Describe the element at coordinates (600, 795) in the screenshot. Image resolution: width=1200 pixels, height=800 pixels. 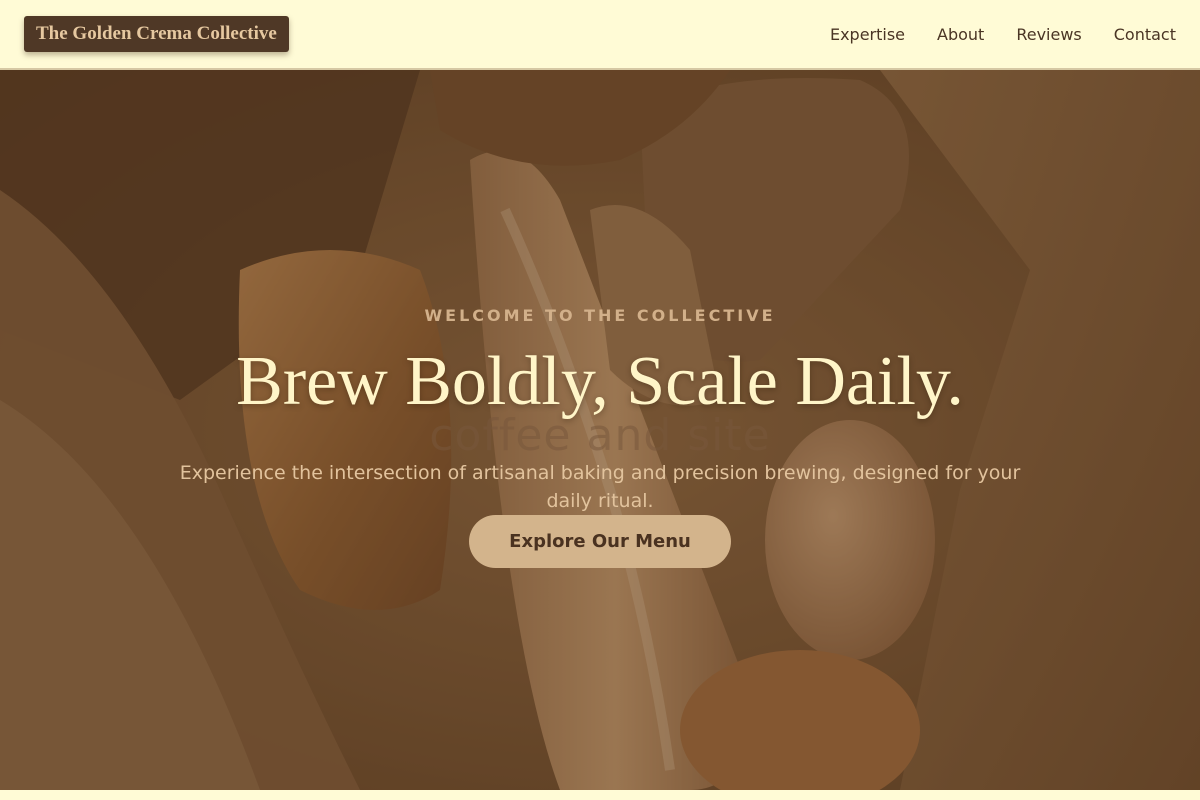
I see `page-bottom-strip` at that location.